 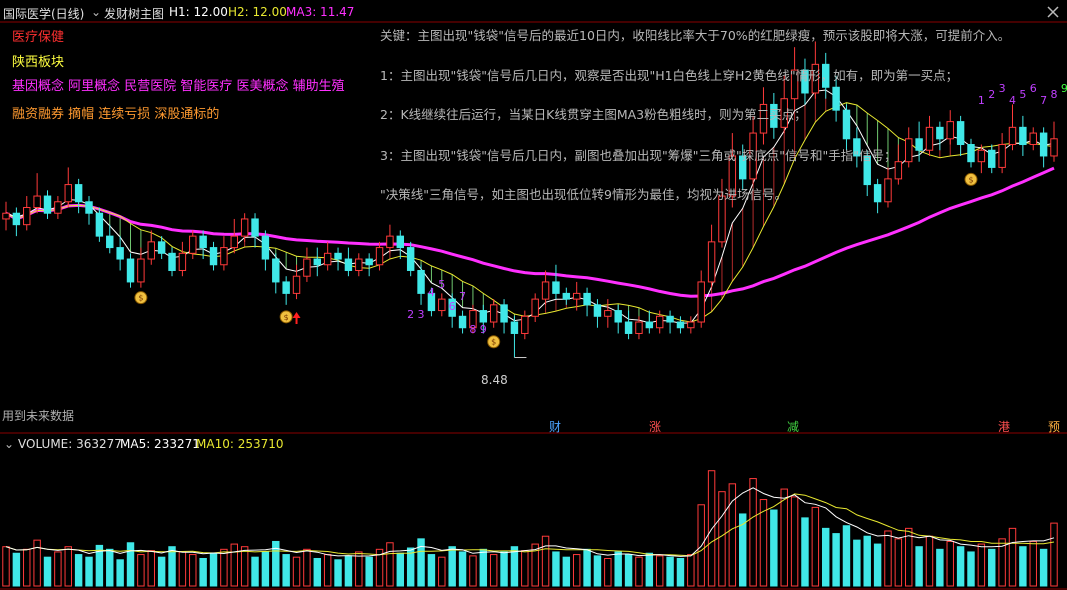 I want to click on ma3-value: MA3: 11.47, so click(x=320, y=12).